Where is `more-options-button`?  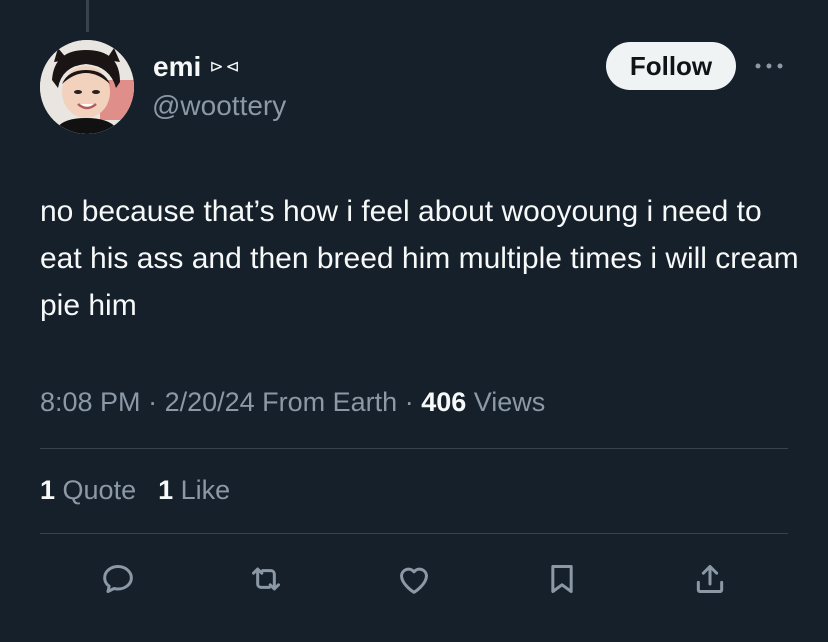 more-options-button is located at coordinates (769, 66).